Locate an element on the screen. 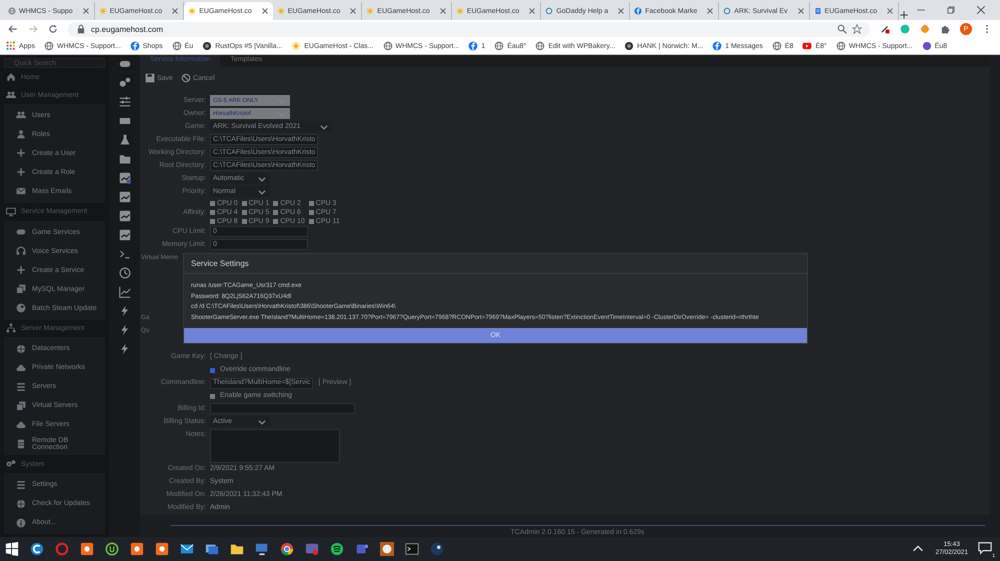  windows-stack-icon is located at coordinates (212, 549).